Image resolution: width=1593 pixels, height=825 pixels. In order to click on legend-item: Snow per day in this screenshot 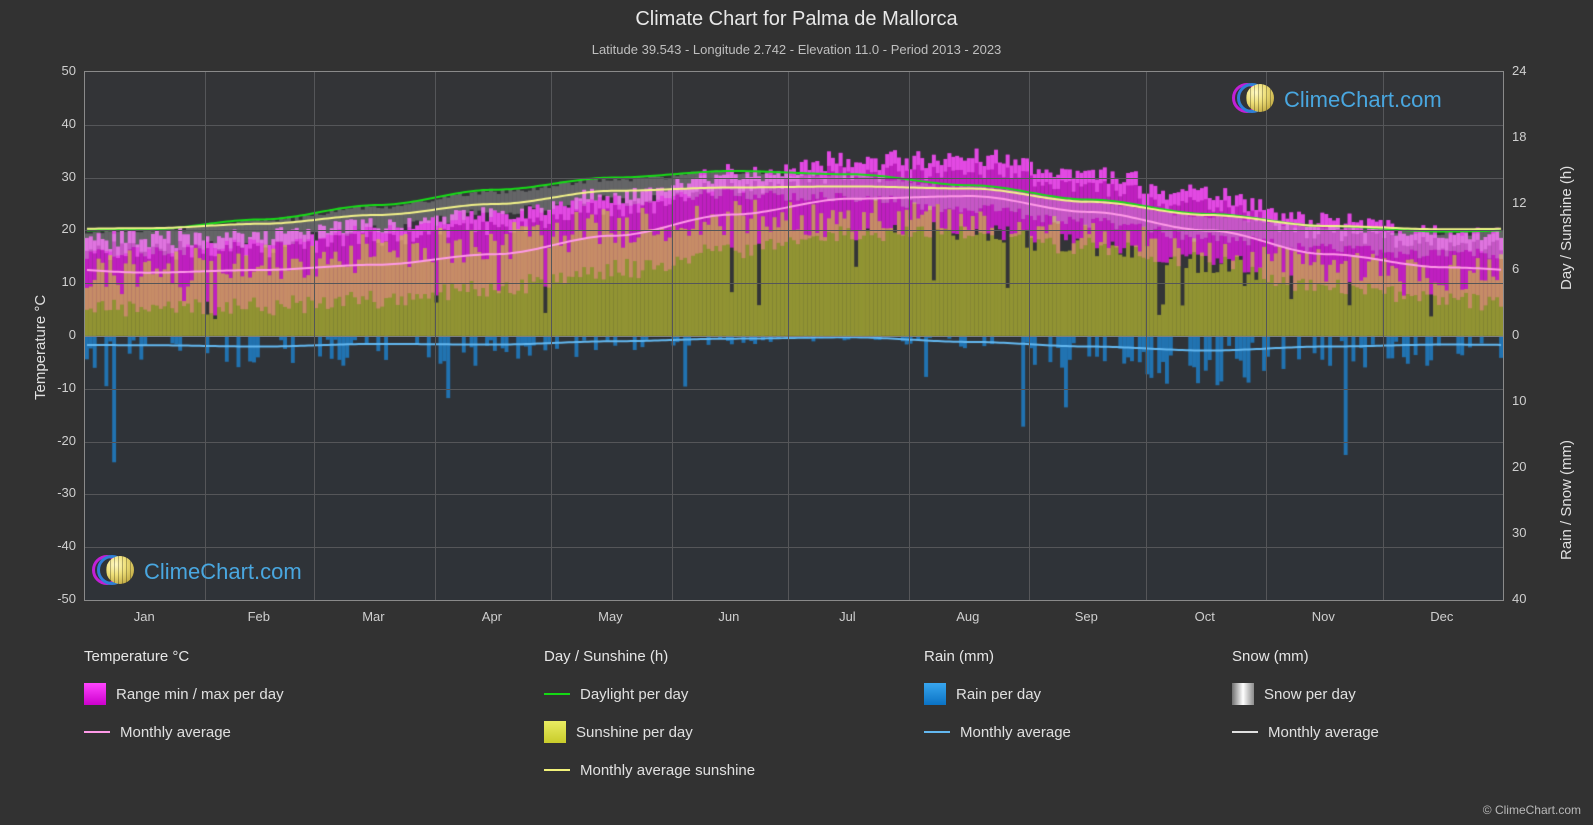, I will do `click(1305, 694)`.